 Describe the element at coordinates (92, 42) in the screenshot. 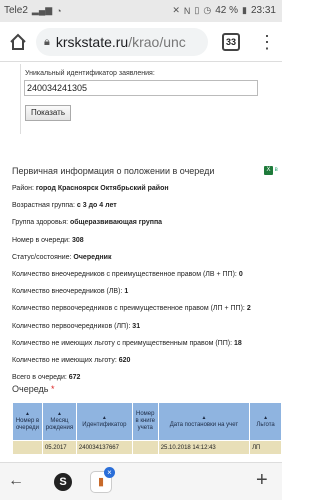

I see `url-host: krskstate.ru` at that location.